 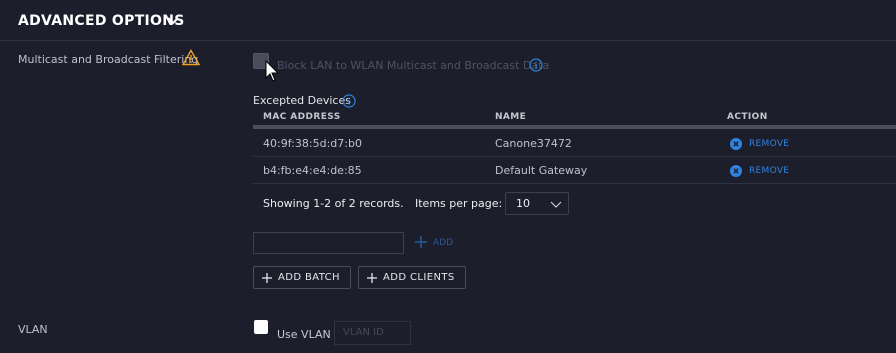 I want to click on items-per-page-label: Items per page:, so click(x=459, y=203).